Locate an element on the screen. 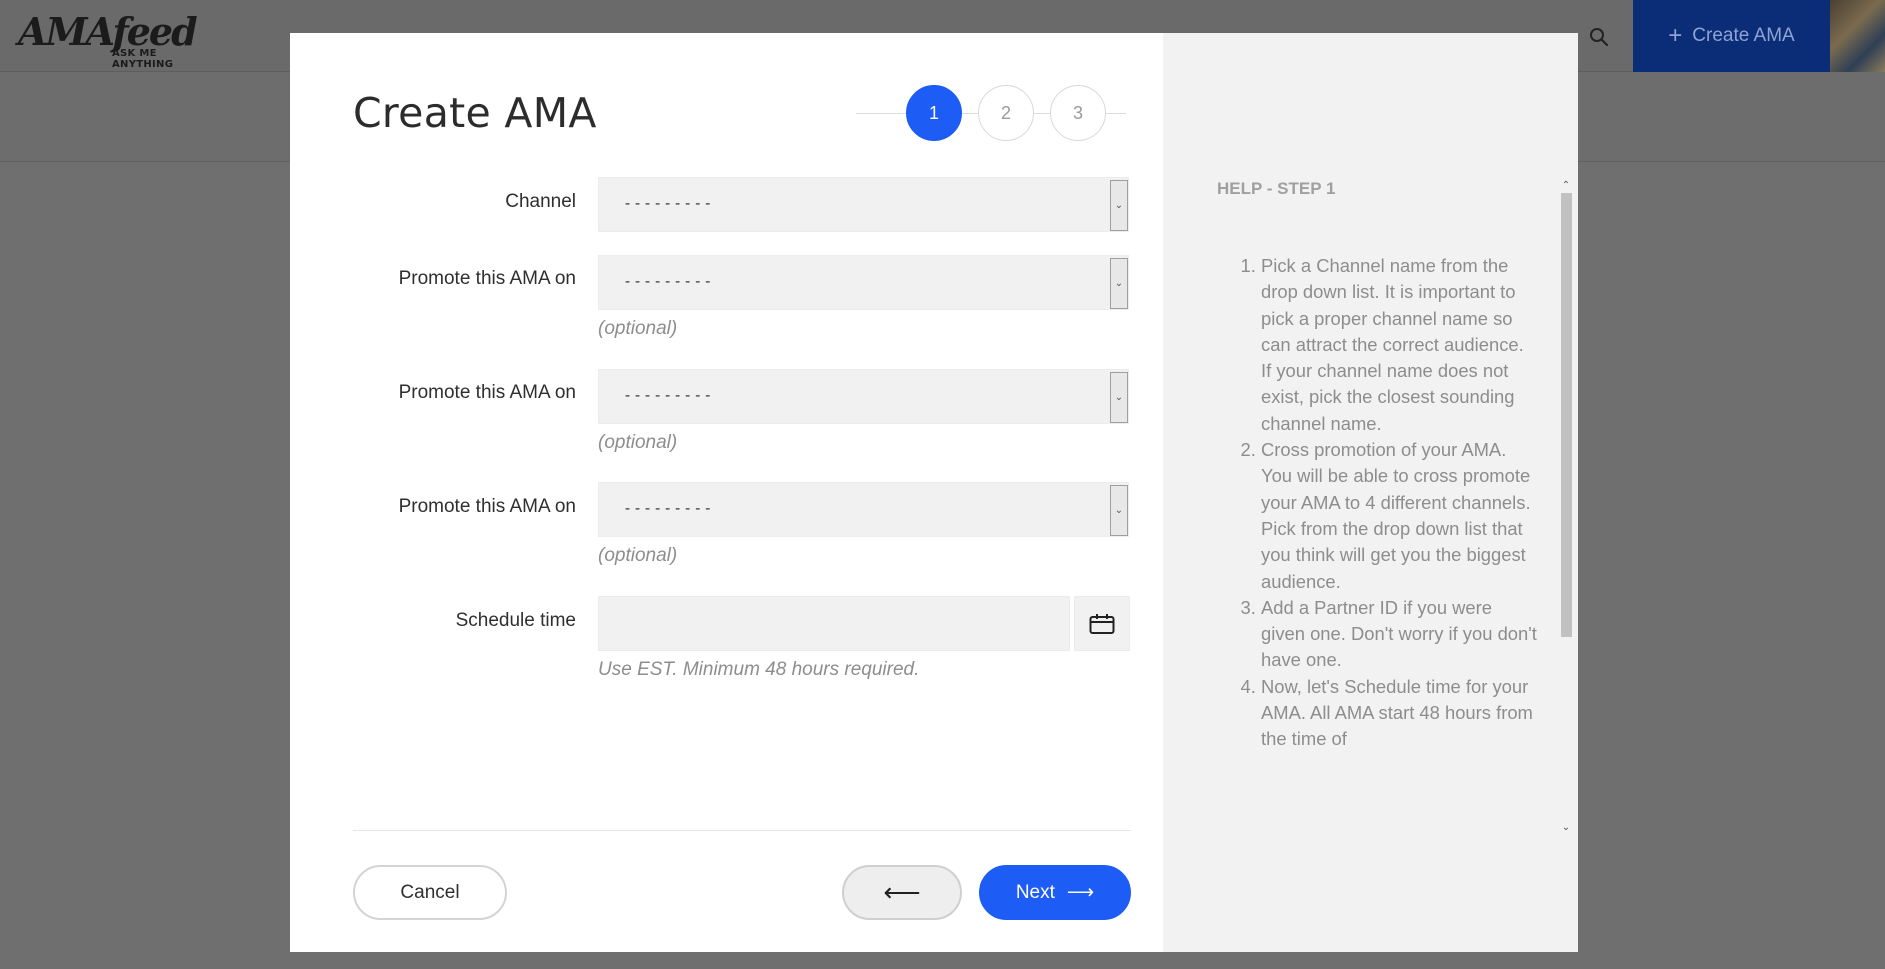 This screenshot has height=969, width=1885. promote-2-label-wrap: Promote this AMA on is located at coordinates (453, 397).